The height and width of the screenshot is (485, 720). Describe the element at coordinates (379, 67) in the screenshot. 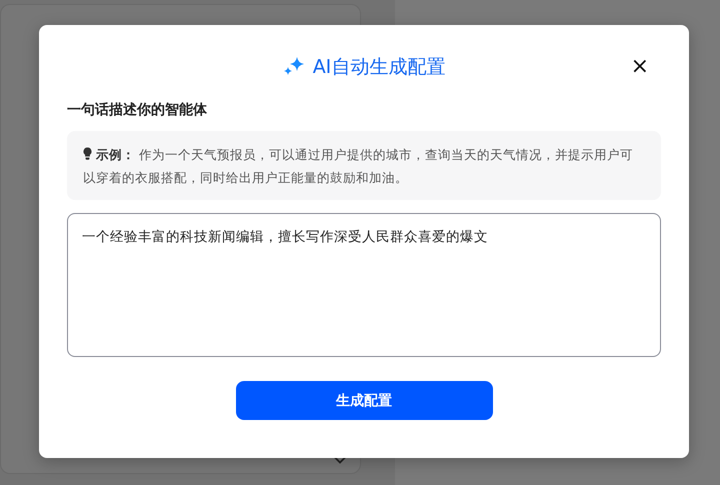

I see `dialog-title: AI自动生成配置` at that location.